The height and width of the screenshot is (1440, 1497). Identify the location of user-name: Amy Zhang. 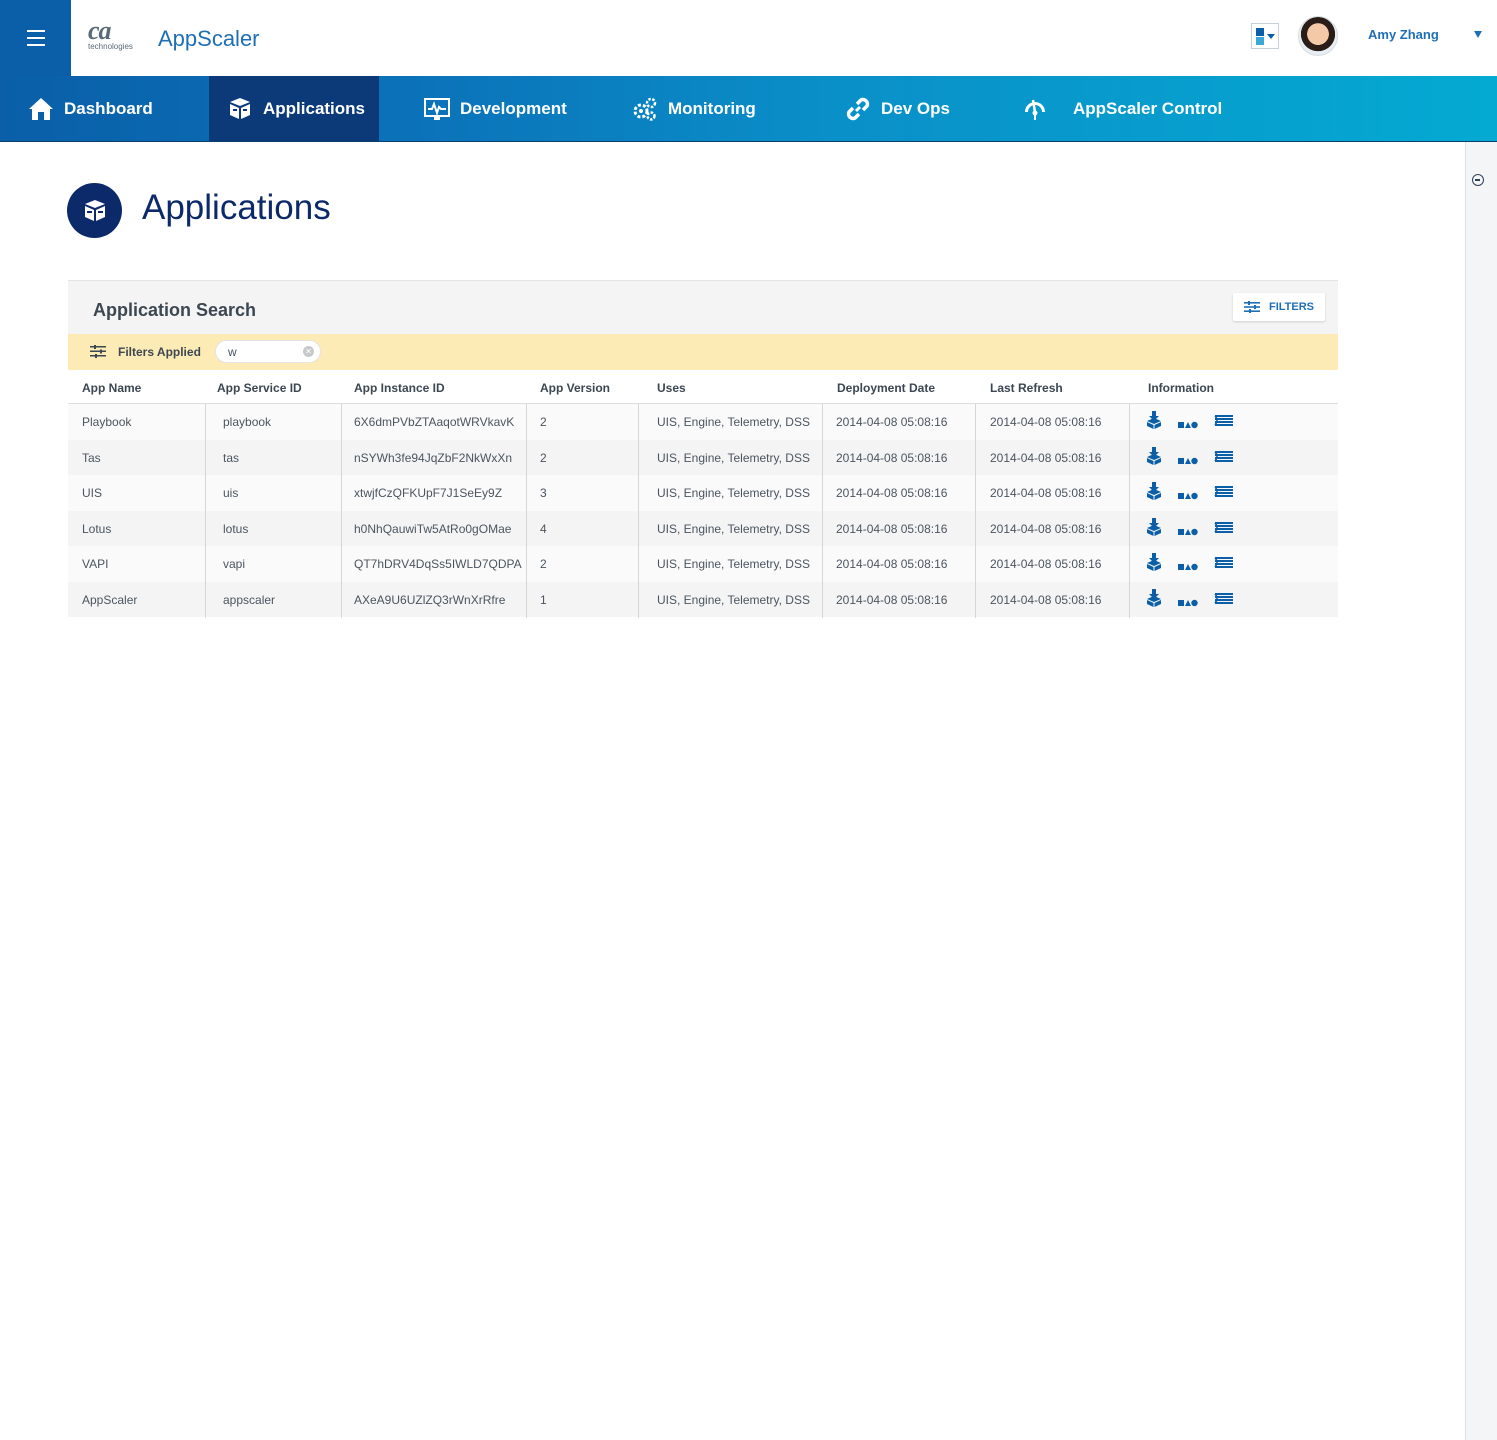
(1403, 34).